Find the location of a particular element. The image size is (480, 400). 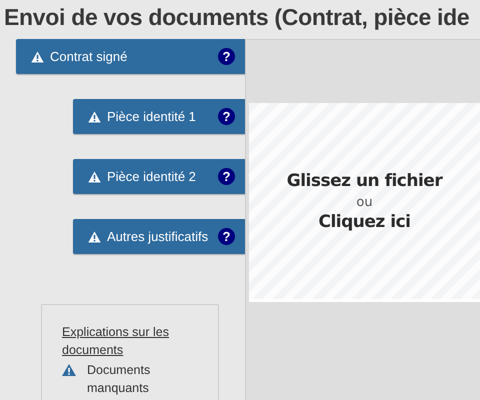

page-title: Envoi de vos documents (Contrat, pièce ide is located at coordinates (236, 17).